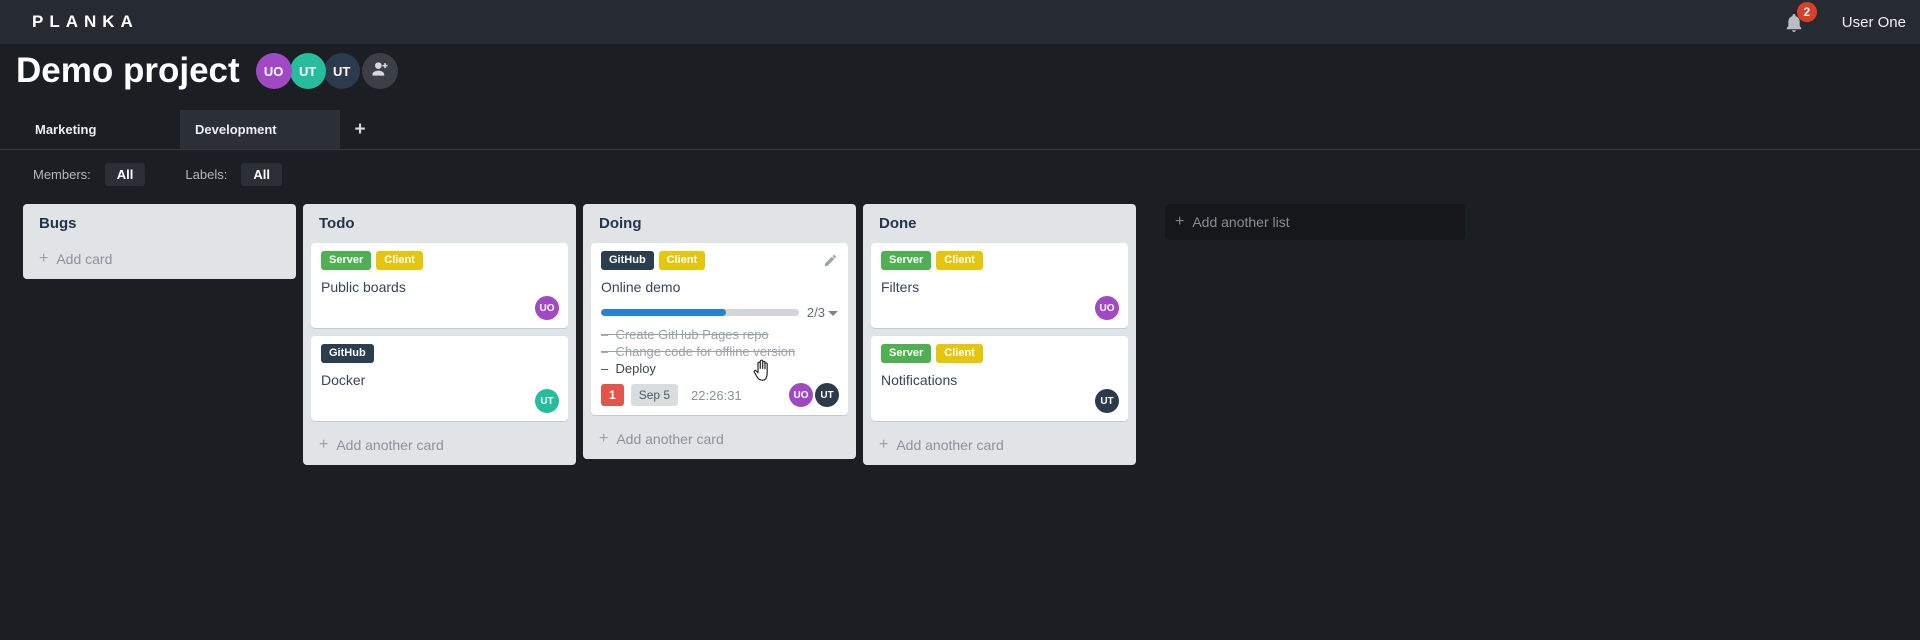  Describe the element at coordinates (206, 174) in the screenshot. I see `labels-filter-label: Labels:` at that location.